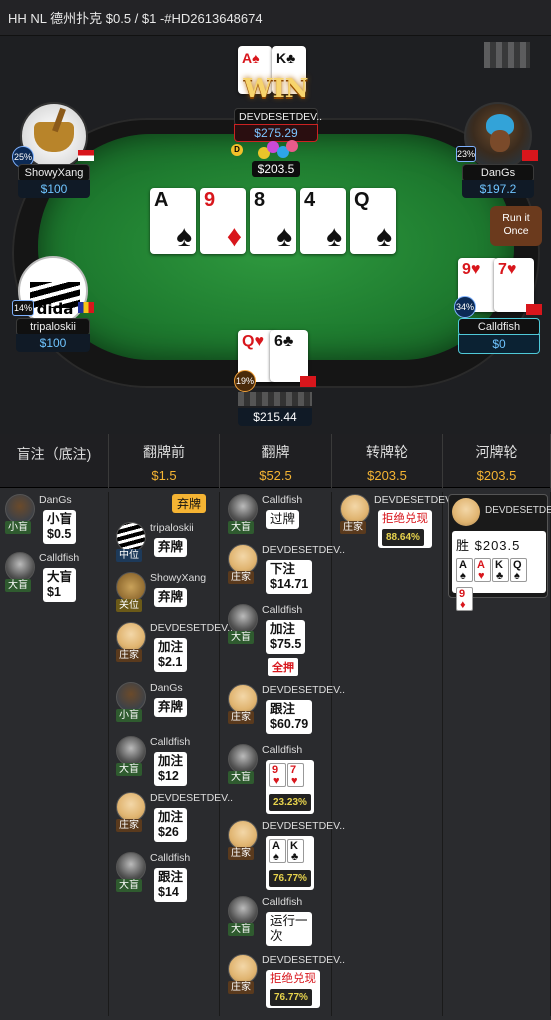  I want to click on board-card: Q ♠, so click(373, 221).